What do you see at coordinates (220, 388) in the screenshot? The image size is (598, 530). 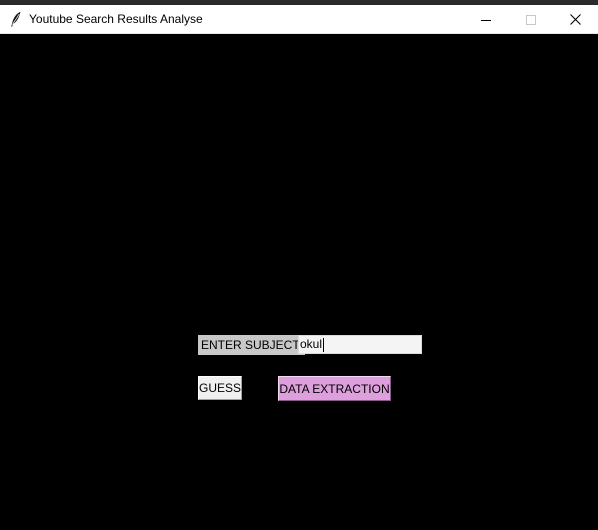 I see `guess-button: GUESS` at bounding box center [220, 388].